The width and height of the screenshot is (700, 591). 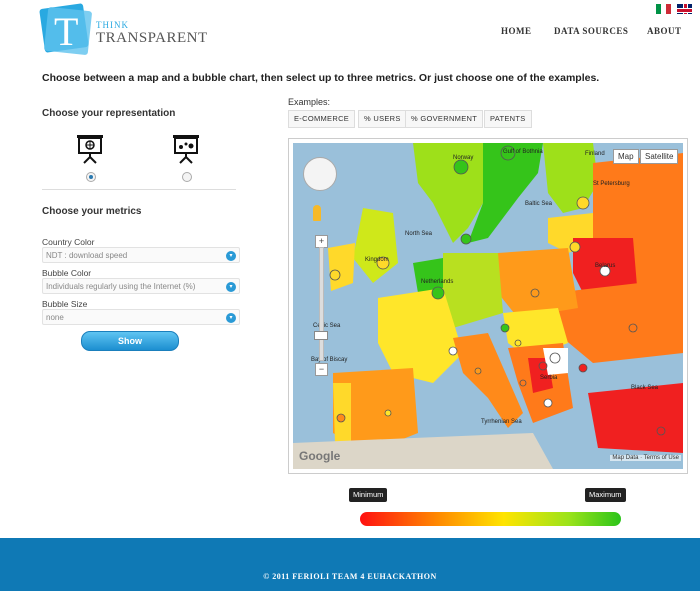 I want to click on bubble-size-select: none ▾, so click(x=141, y=317).